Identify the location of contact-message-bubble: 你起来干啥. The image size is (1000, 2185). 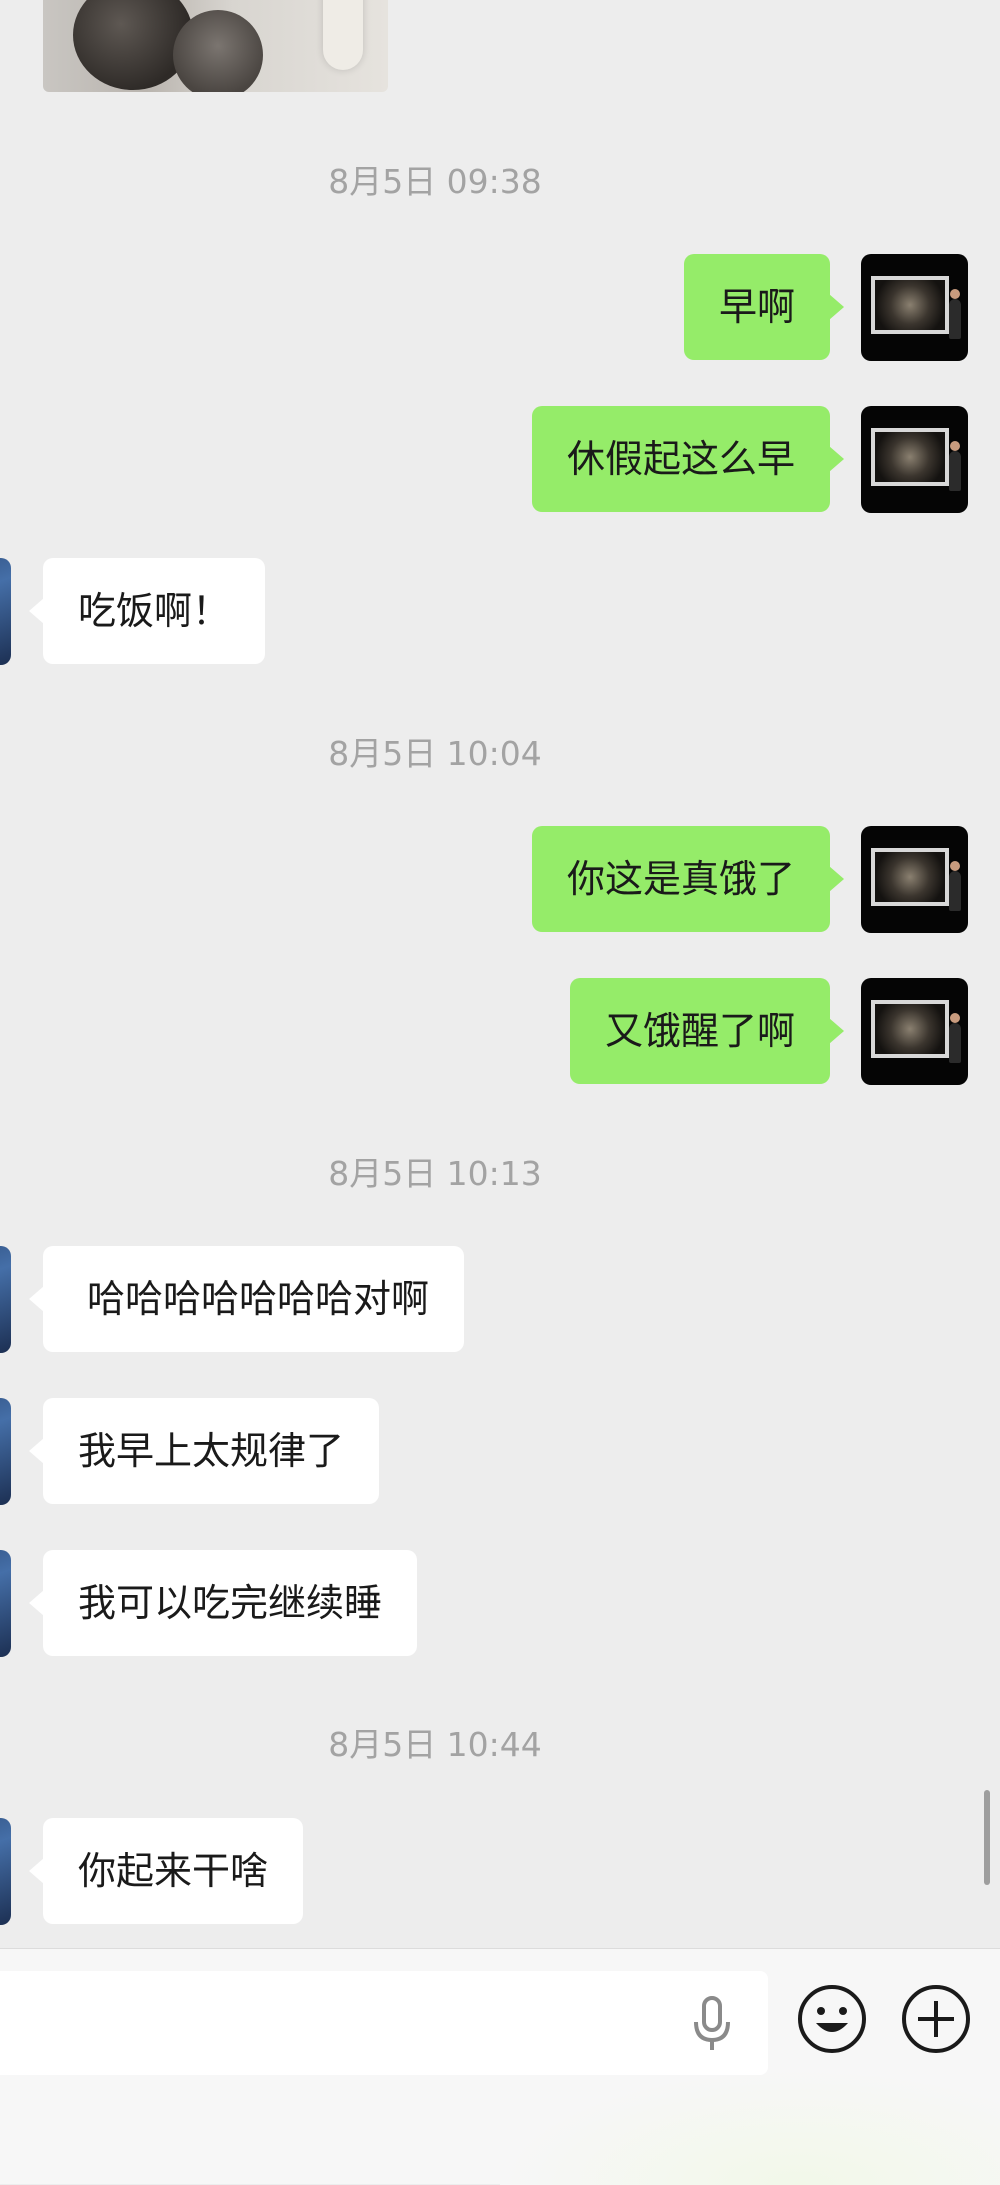
(166, 1871).